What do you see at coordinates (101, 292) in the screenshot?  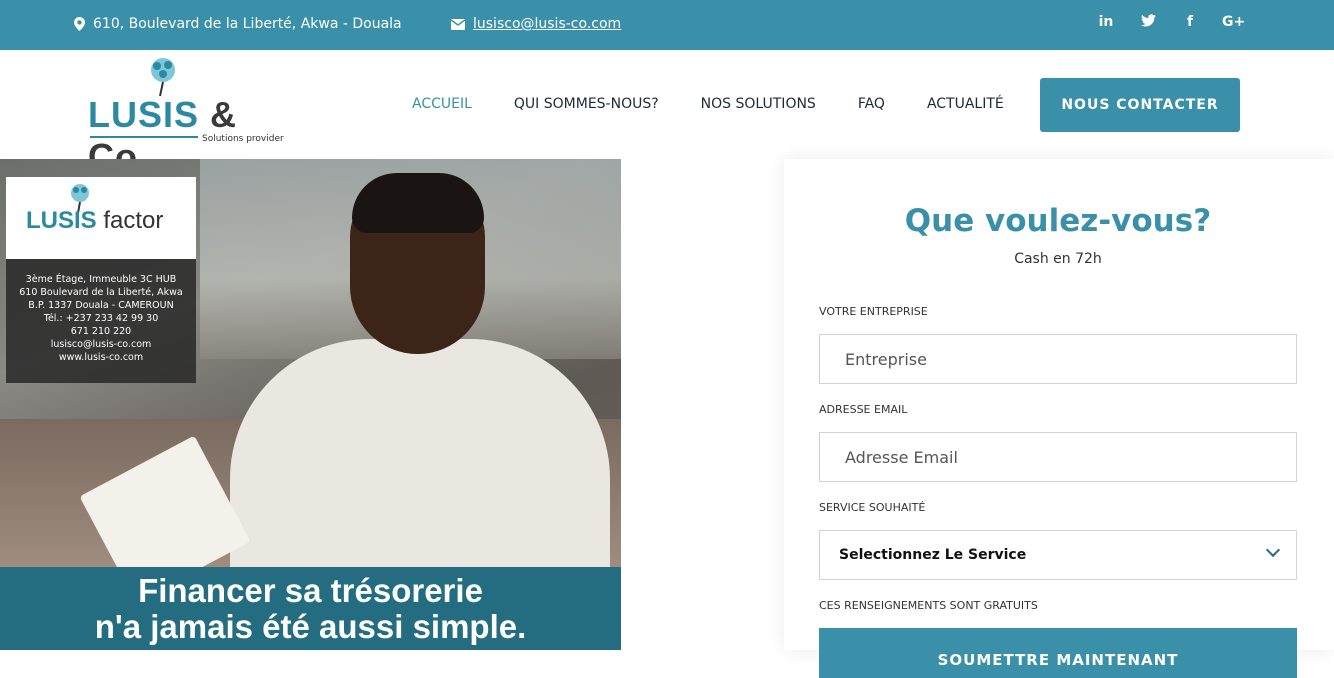 I see `card-line: 610 Boulevard de la Liberté, Akwa` at bounding box center [101, 292].